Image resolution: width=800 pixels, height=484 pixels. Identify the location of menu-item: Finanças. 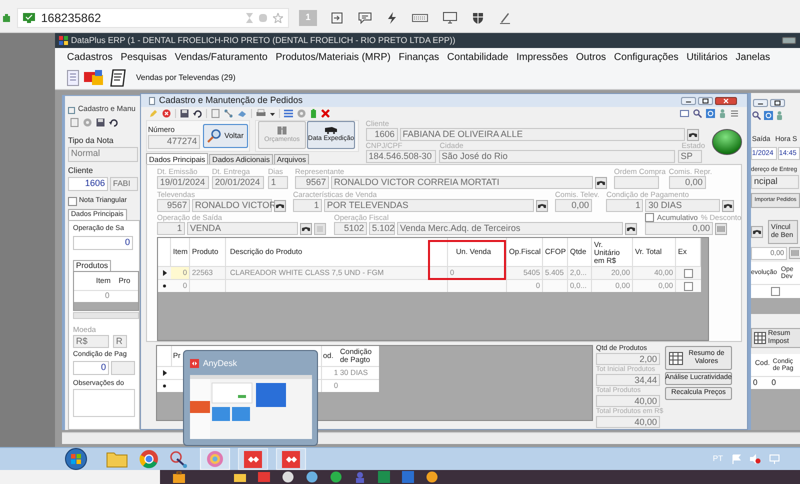
(419, 57).